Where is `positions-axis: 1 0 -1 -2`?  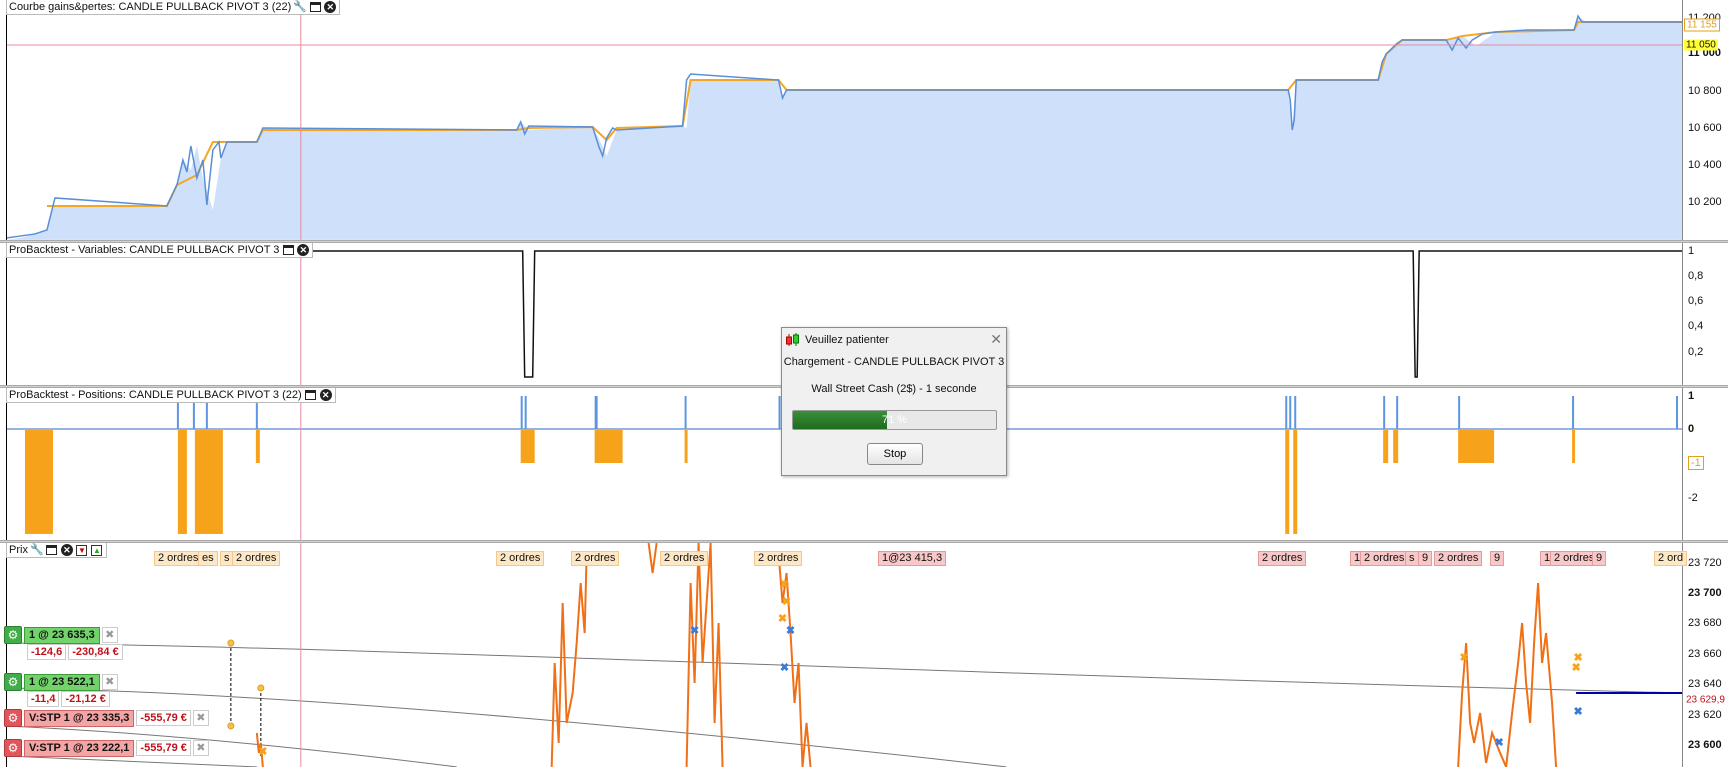
positions-axis: 1 0 -1 -2 is located at coordinates (1705, 464).